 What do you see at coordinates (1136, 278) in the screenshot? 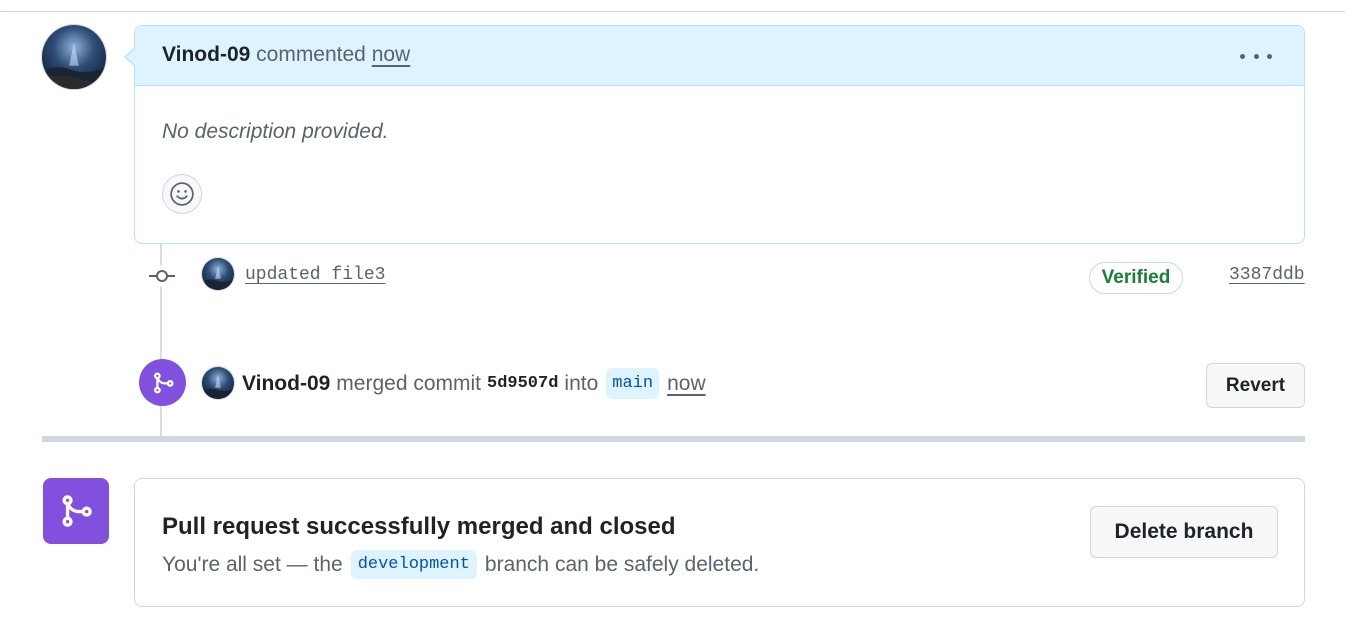
I see `verified-badge: Verified` at bounding box center [1136, 278].